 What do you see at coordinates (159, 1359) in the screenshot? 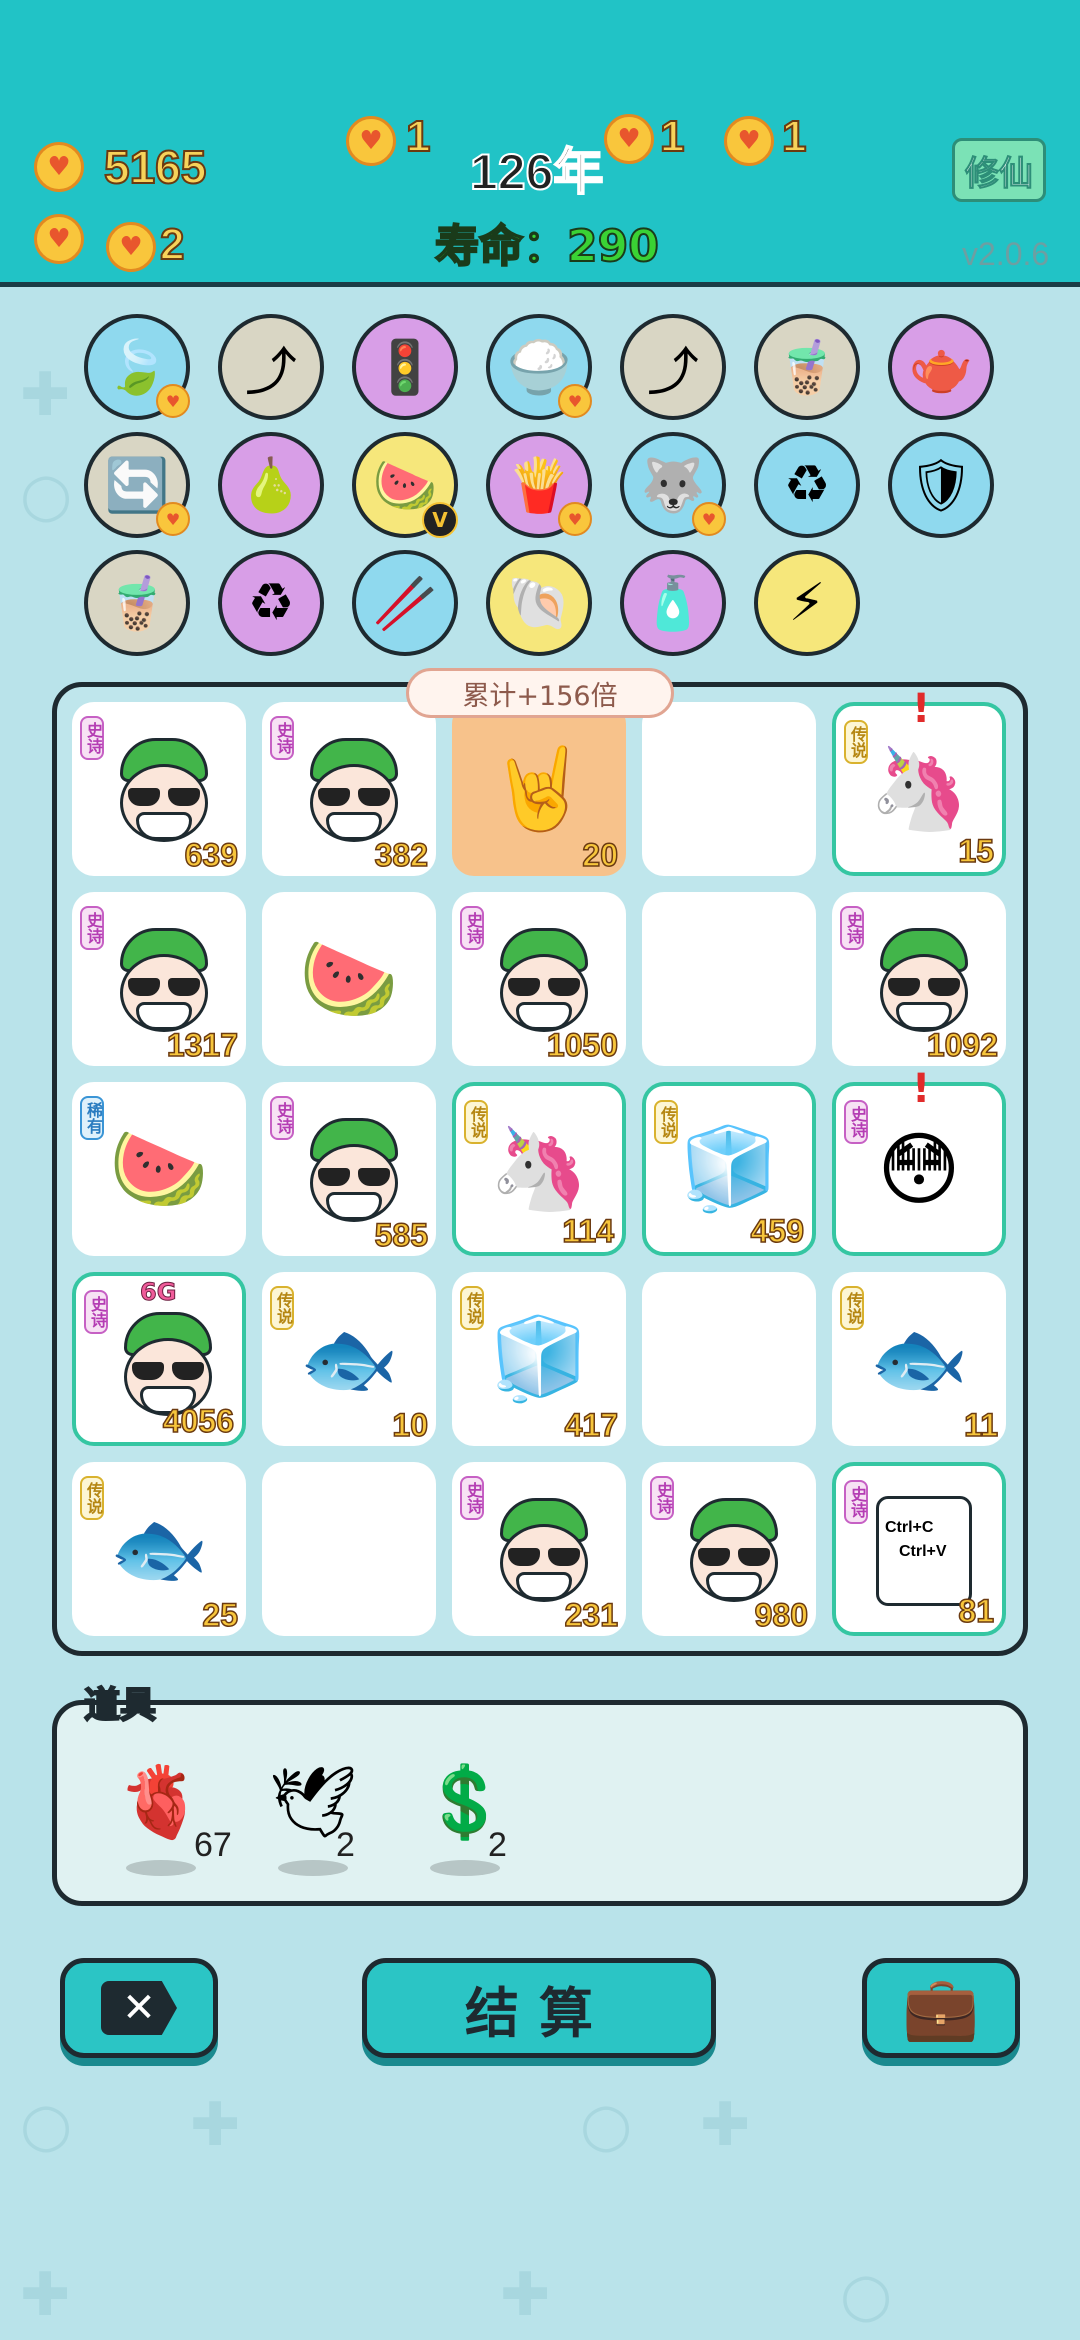
I see `board-cell: 史诗 6G 4056` at bounding box center [159, 1359].